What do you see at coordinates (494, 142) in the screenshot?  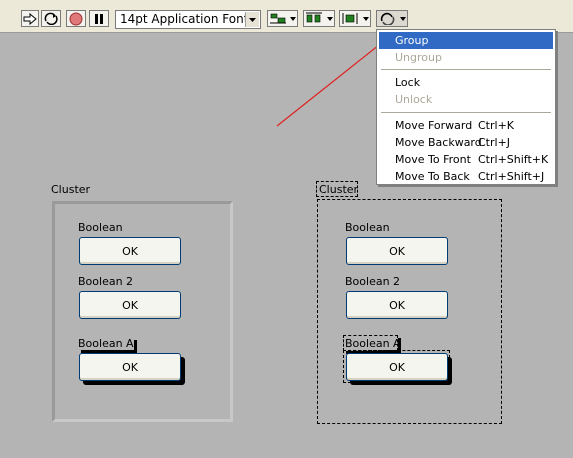 I see `menu-item-move-backward-shortcut: Ctrl+J` at bounding box center [494, 142].